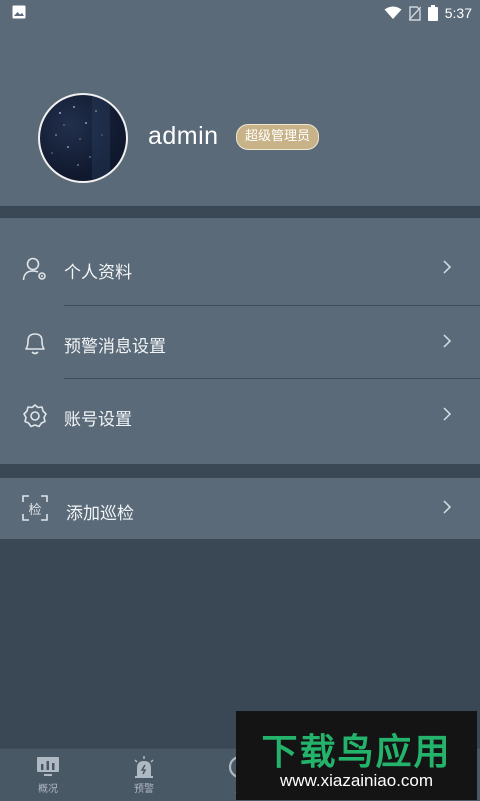 The width and height of the screenshot is (480, 801). I want to click on avatar, so click(83, 138).